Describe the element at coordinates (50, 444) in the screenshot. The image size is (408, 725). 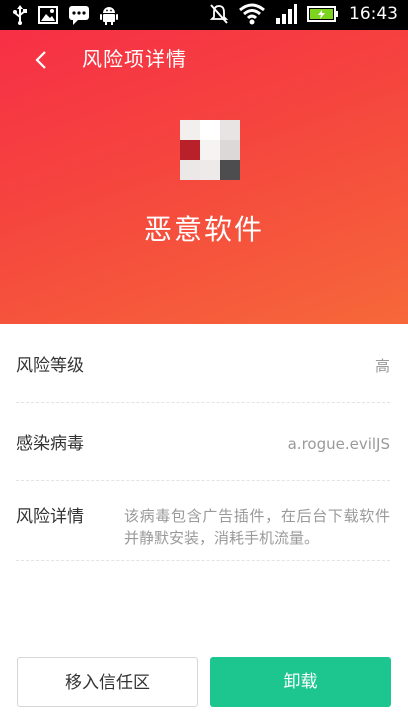
I see `virus-label: 感染病毒` at that location.